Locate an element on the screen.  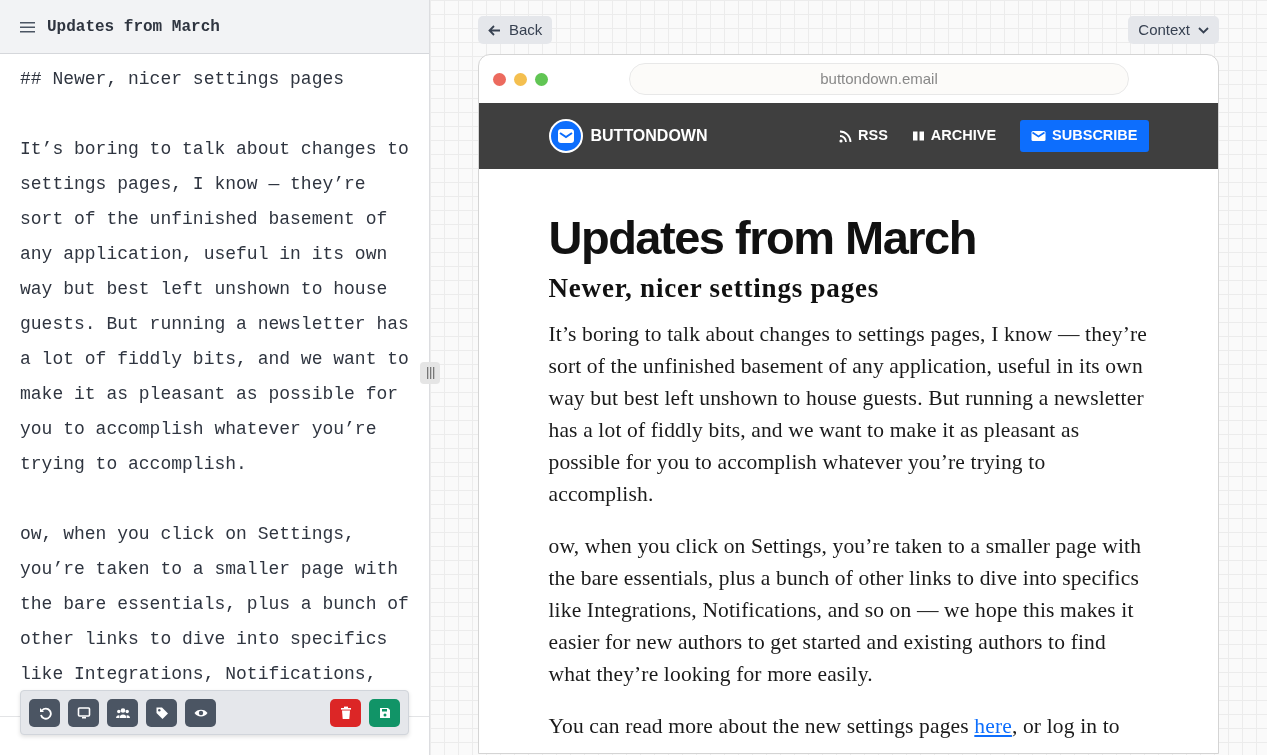
people-icon is located at coordinates (122, 712).